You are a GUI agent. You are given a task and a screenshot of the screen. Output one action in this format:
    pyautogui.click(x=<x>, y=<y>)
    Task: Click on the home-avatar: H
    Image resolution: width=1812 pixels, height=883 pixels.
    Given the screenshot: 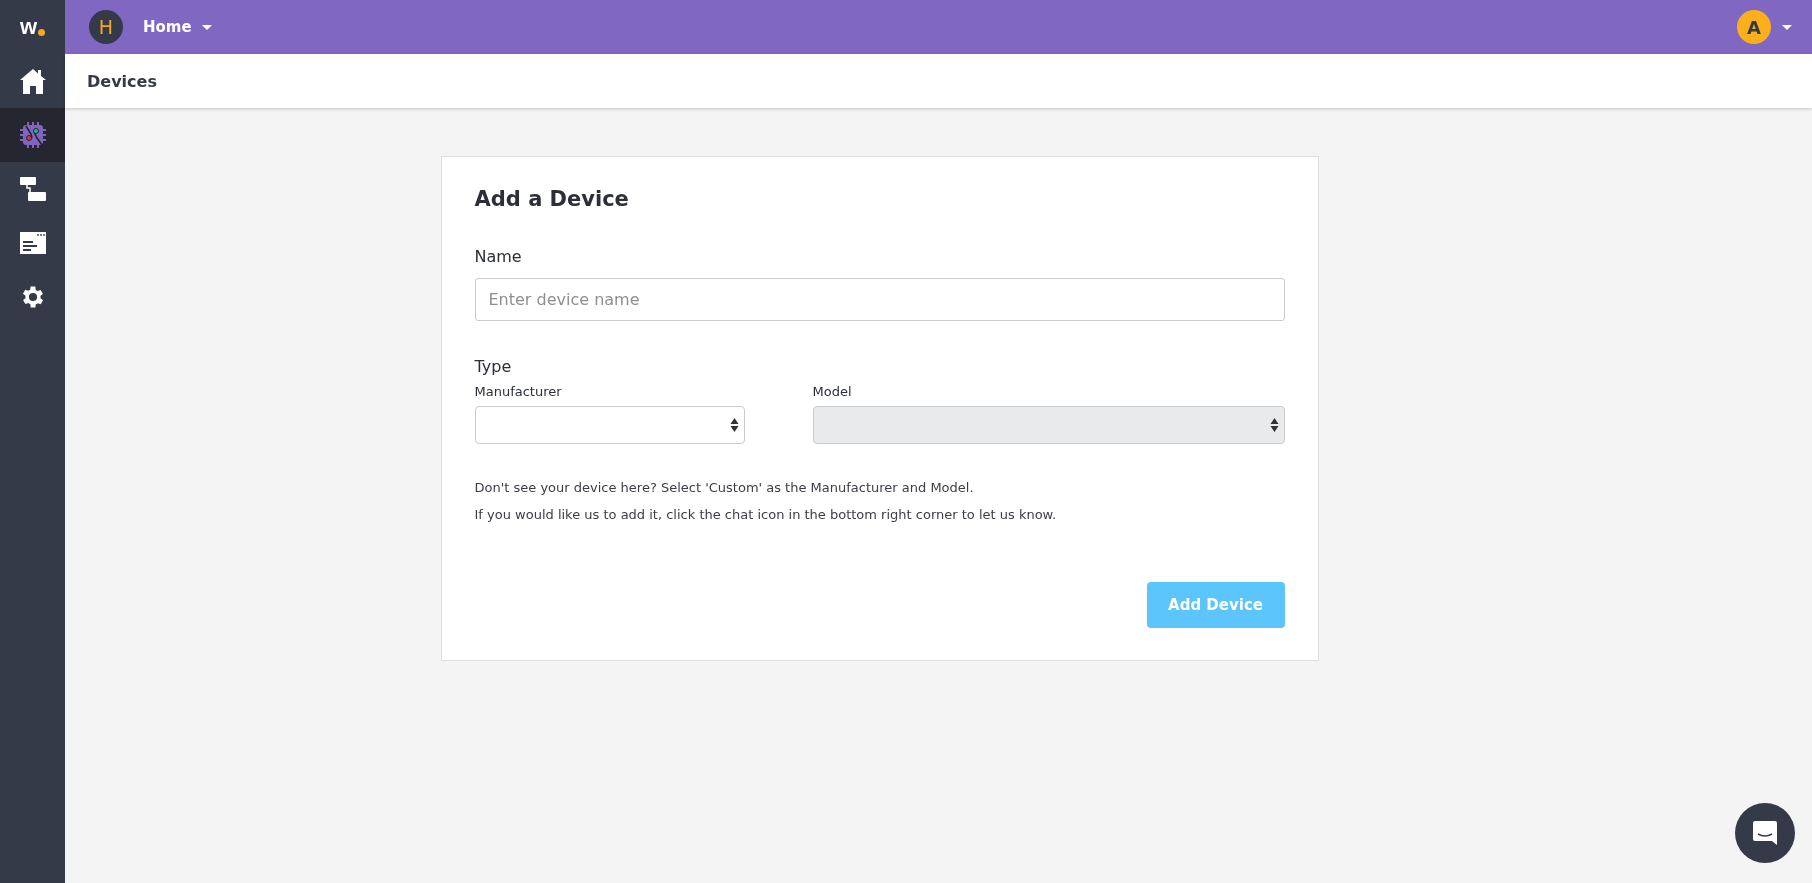 What is the action you would take?
    pyautogui.click(x=106, y=27)
    